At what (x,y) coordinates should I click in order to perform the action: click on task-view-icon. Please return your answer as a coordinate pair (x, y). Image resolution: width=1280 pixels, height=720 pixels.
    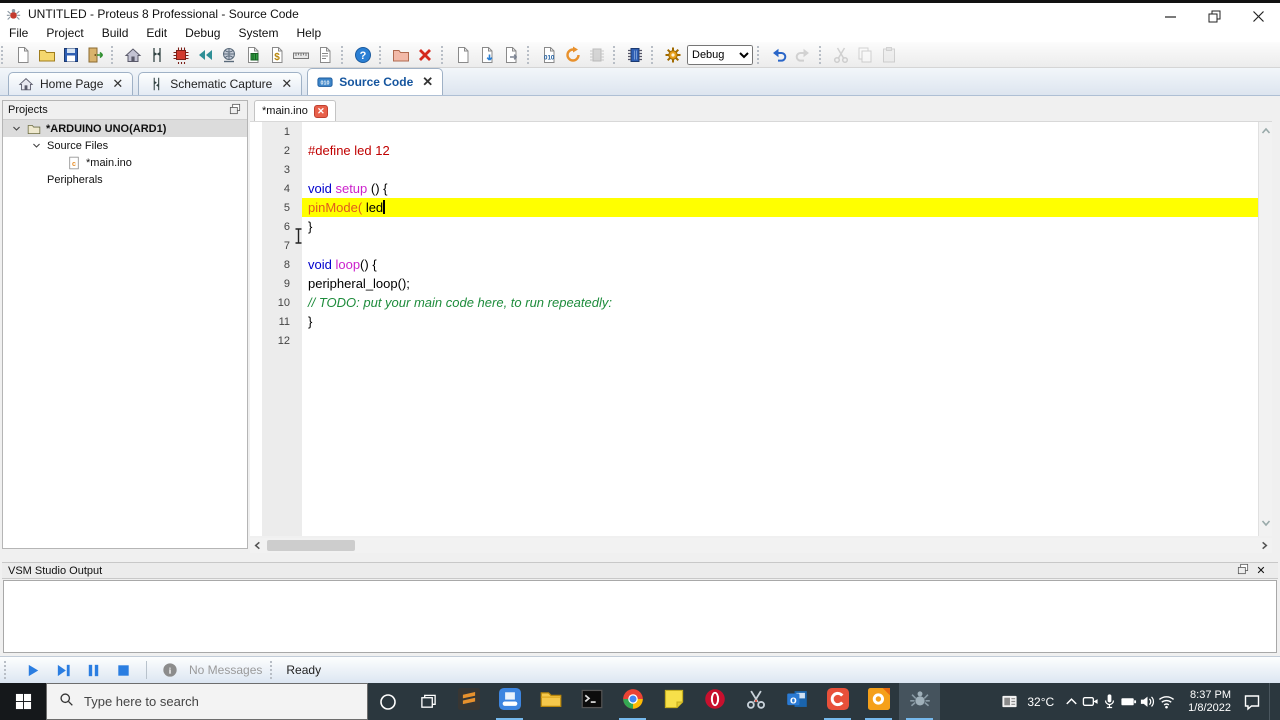
    Looking at the image, I should click on (428, 701).